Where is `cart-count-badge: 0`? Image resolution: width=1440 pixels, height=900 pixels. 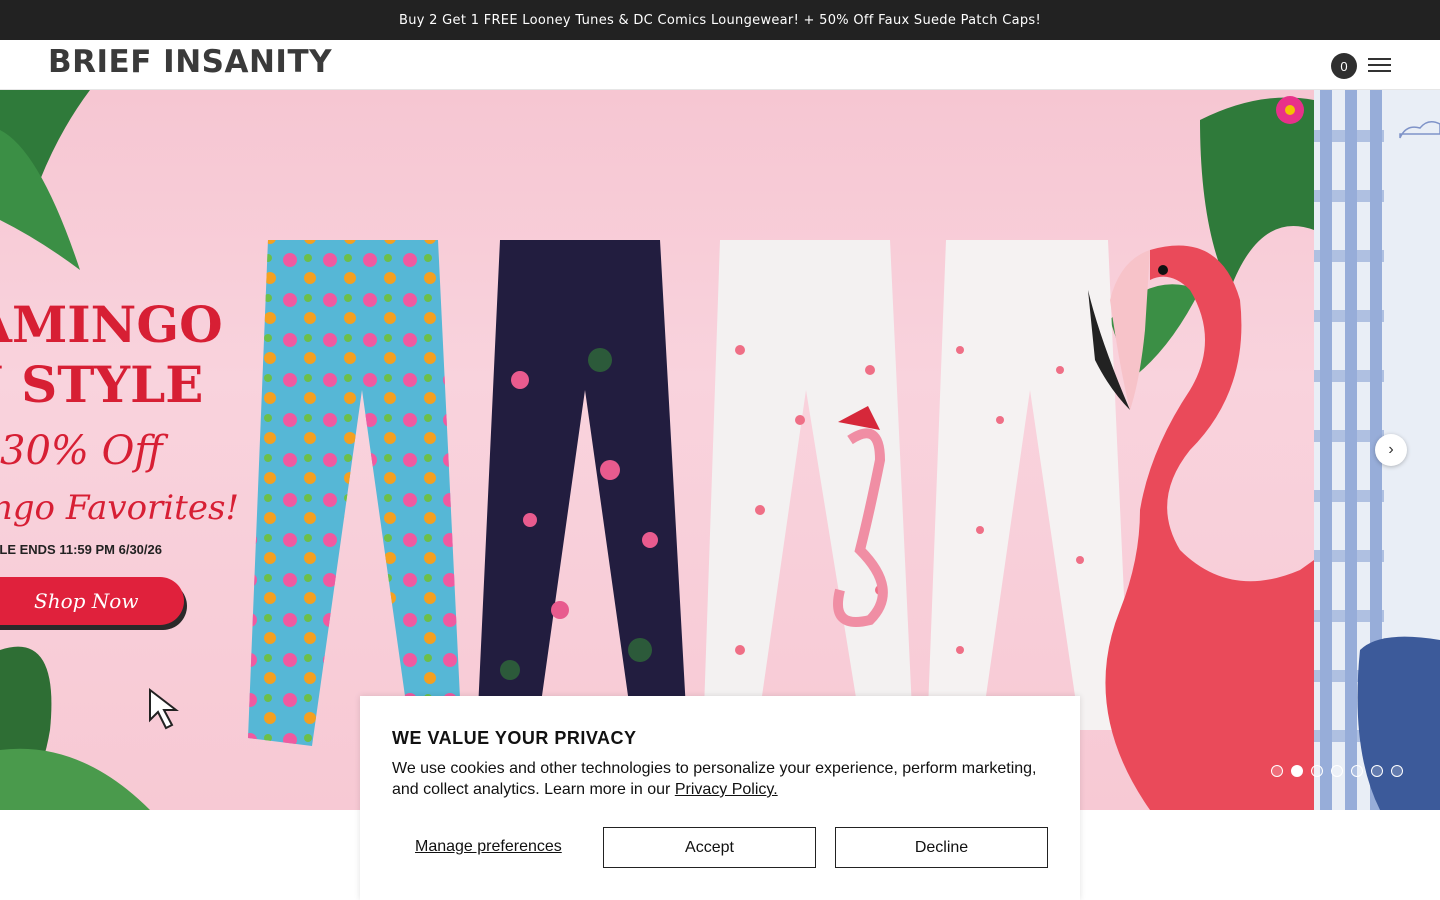
cart-count-badge: 0 is located at coordinates (1344, 66).